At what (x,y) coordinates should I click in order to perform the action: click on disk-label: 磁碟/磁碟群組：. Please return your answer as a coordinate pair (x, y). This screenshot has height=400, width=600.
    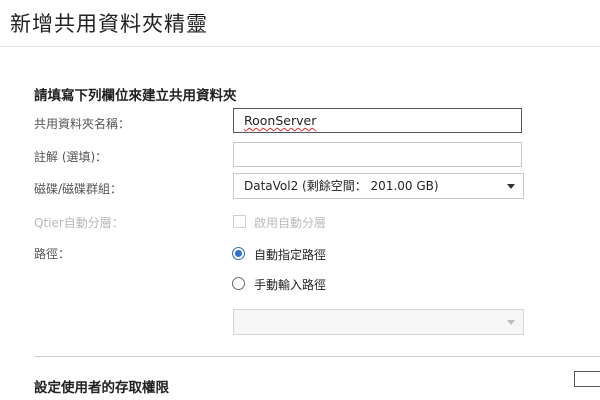
    Looking at the image, I should click on (78, 189).